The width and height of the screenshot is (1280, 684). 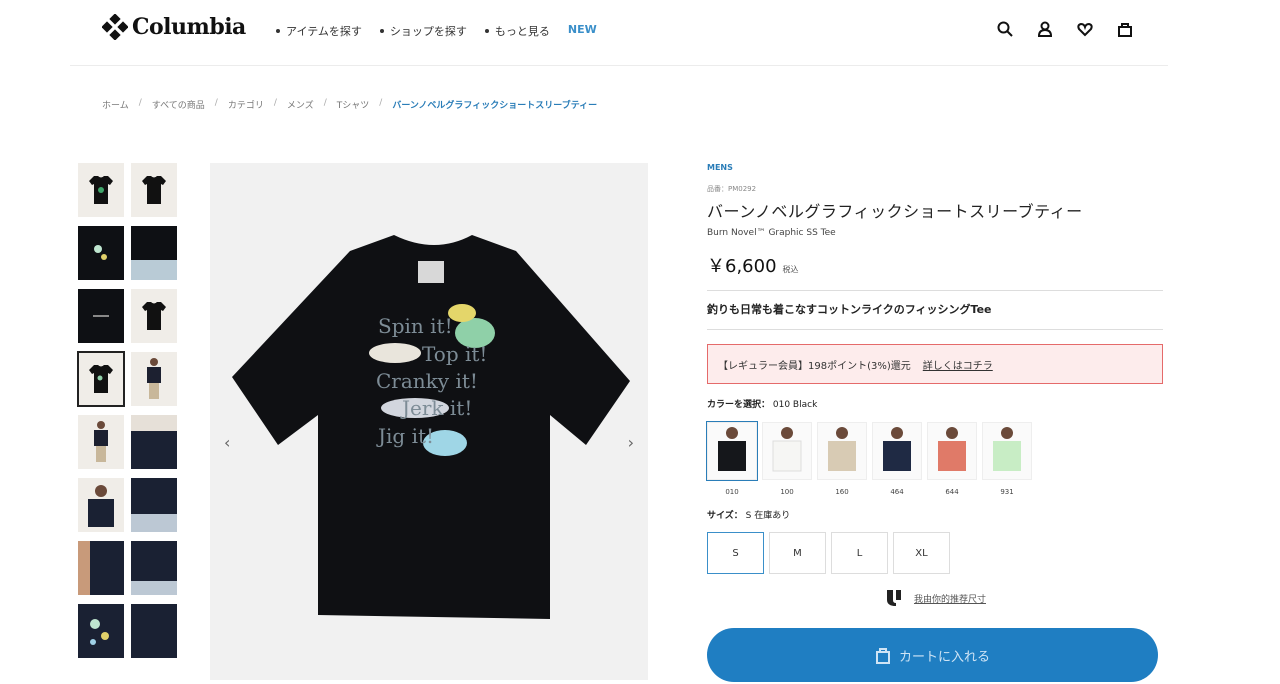 I want to click on category-label: MENS, so click(x=935, y=167).